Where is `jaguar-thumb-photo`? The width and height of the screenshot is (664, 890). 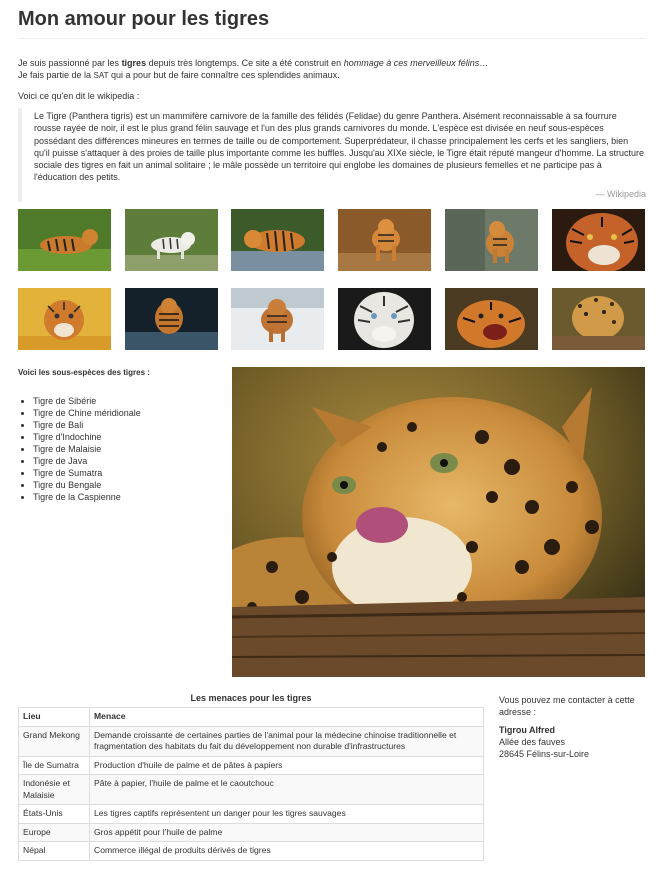 jaguar-thumb-photo is located at coordinates (598, 319).